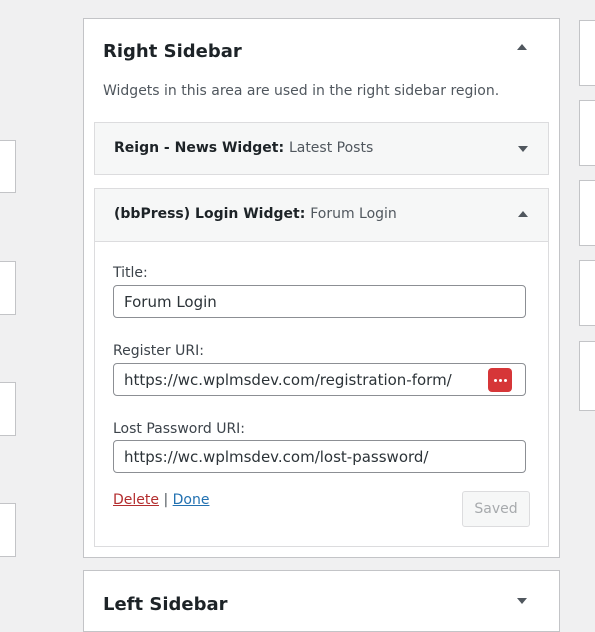 The height and width of the screenshot is (632, 595). What do you see at coordinates (165, 604) in the screenshot?
I see `sidebar-title: Left Sidebar` at bounding box center [165, 604].